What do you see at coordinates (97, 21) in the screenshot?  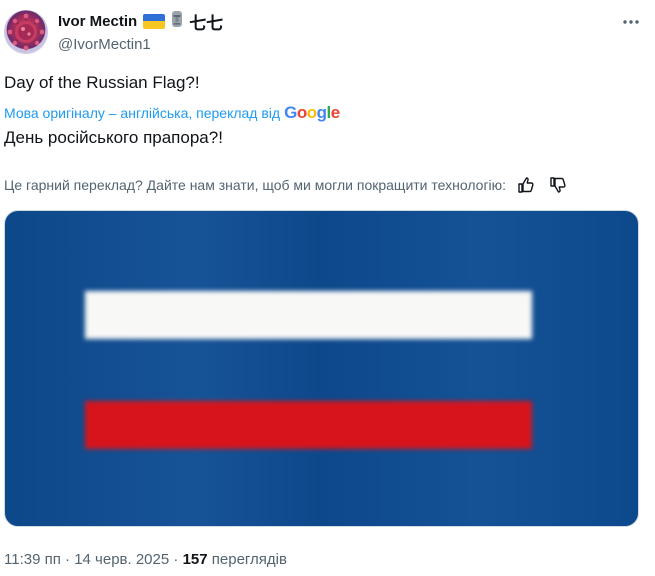 I see `display-name: Ivor Mectin` at bounding box center [97, 21].